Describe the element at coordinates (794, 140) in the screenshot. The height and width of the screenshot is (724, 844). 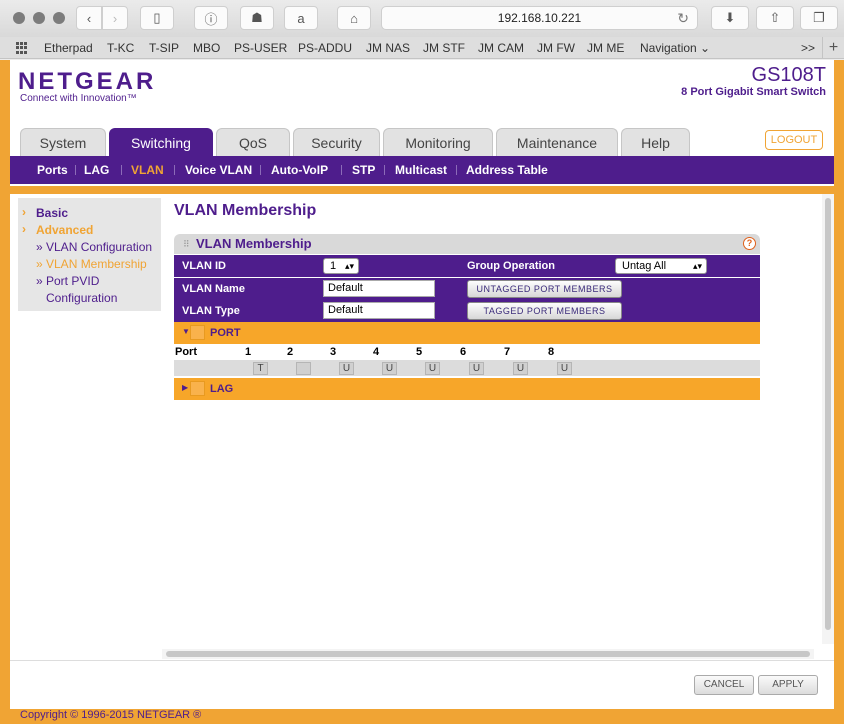
I see `logout-button: LOGOUT` at that location.